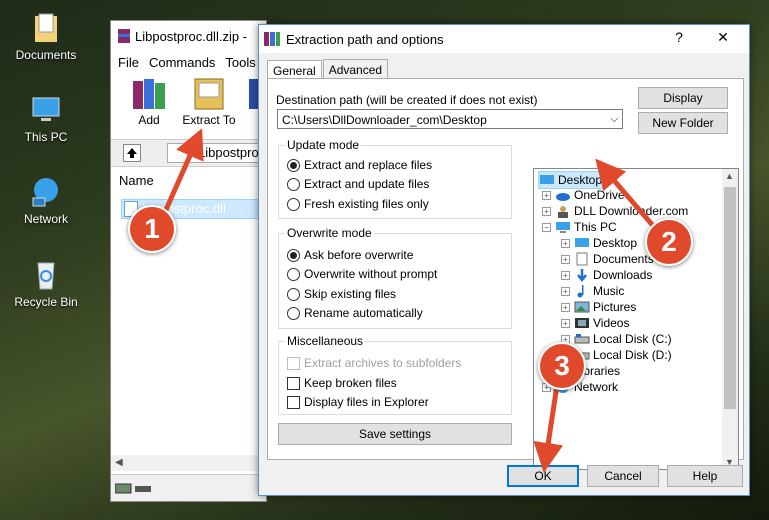 The width and height of the screenshot is (769, 520). Describe the element at coordinates (562, 366) in the screenshot. I see `callout-3: 3` at that location.